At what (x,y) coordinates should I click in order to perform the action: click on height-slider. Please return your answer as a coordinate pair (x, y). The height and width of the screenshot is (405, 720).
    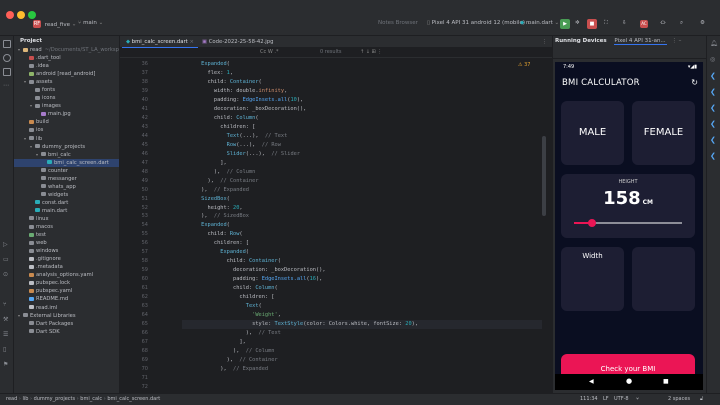
    Looking at the image, I should click on (628, 223).